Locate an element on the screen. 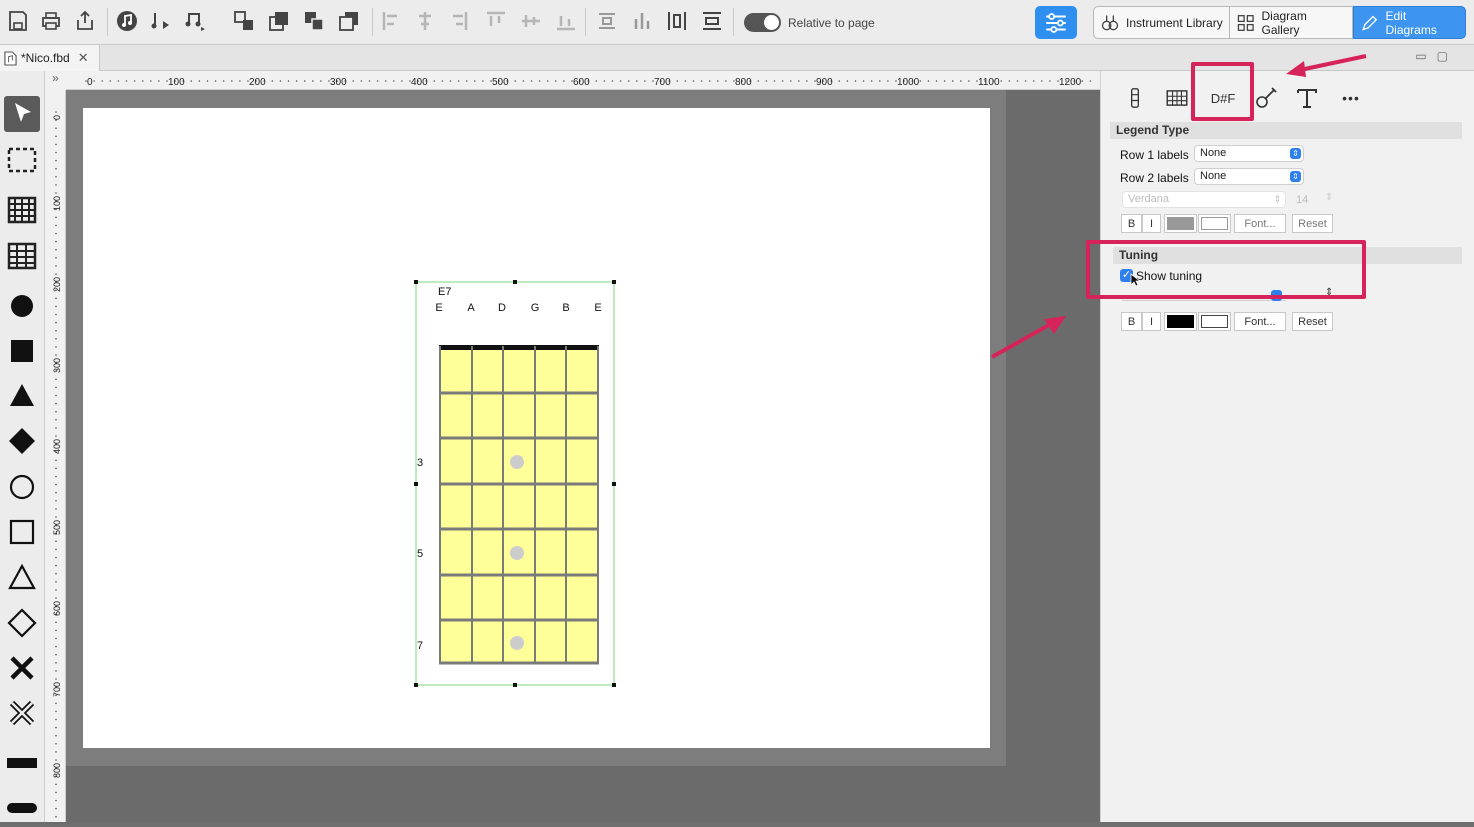  string-label: B is located at coordinates (565, 308).